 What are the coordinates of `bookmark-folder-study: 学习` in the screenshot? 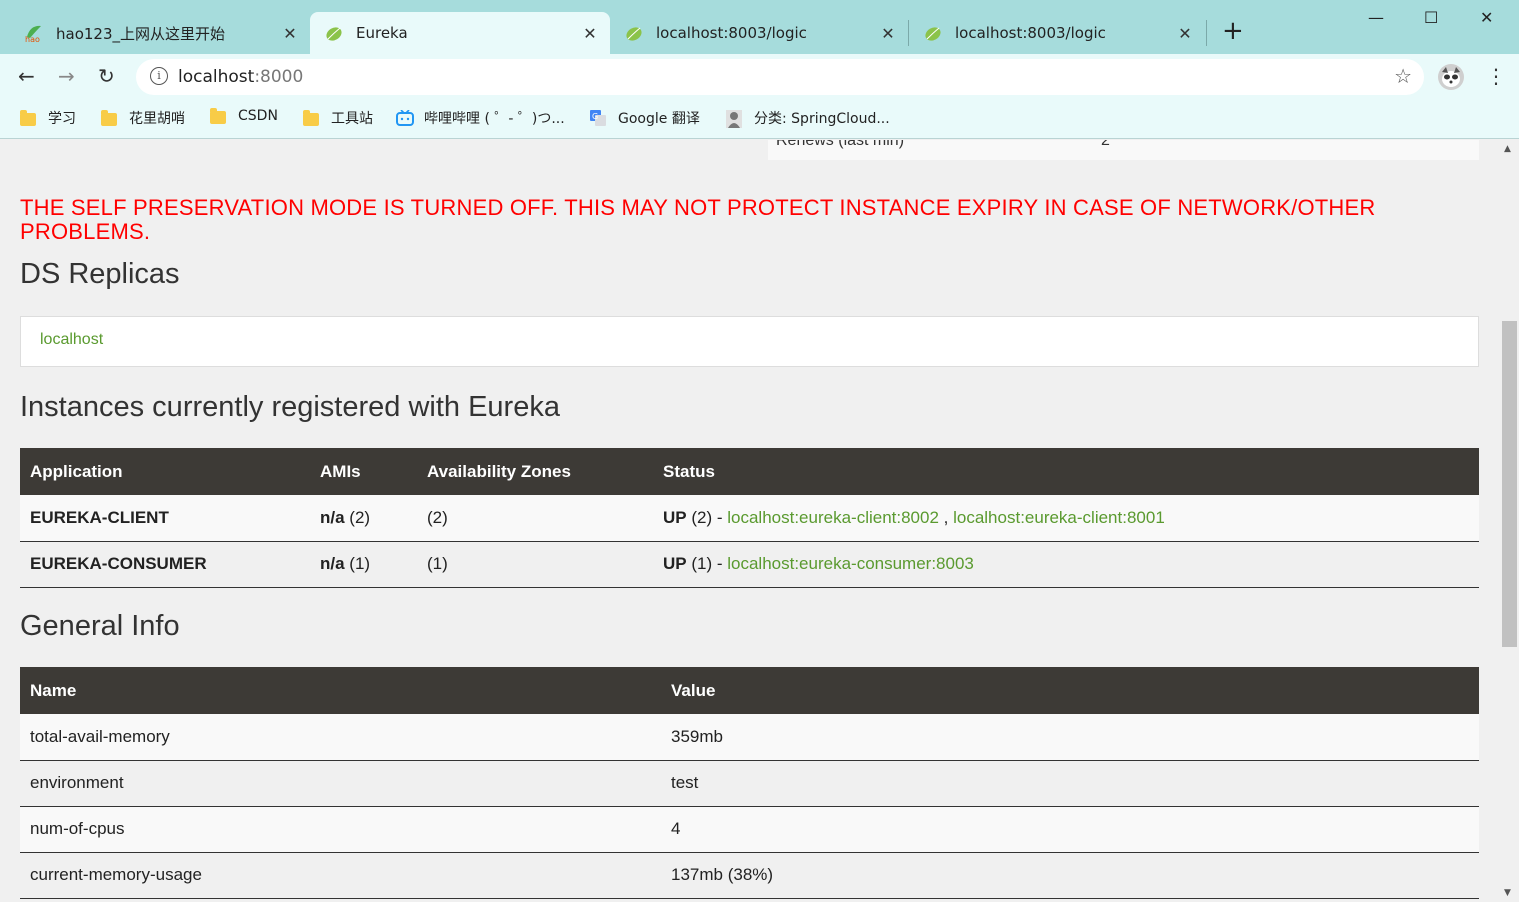 It's located at (48, 118).